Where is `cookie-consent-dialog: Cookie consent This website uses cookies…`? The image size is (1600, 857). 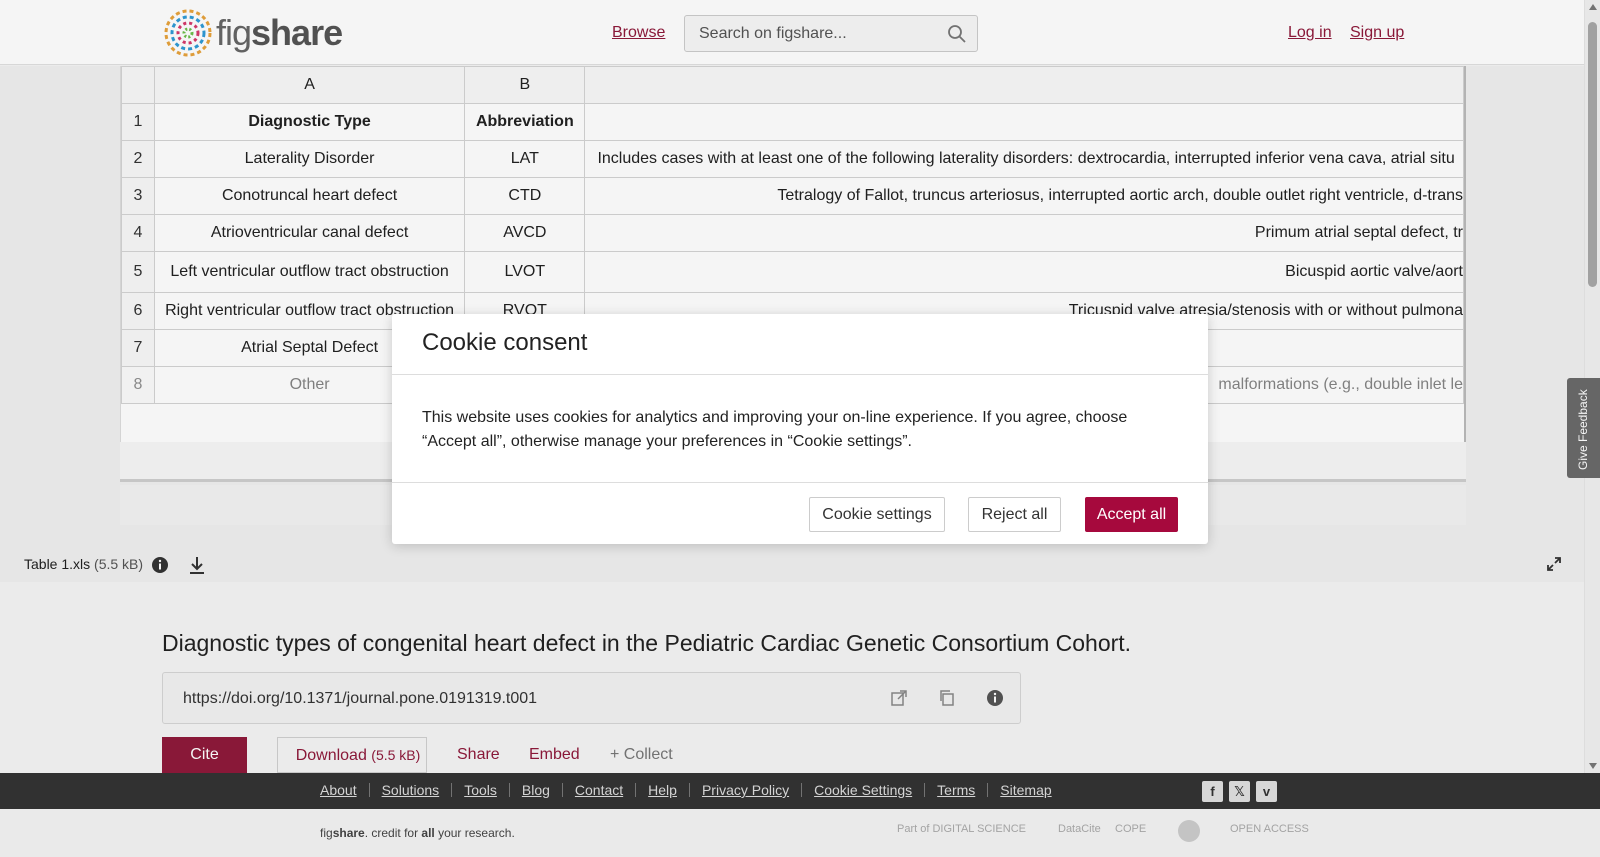 cookie-consent-dialog: Cookie consent This website uses cookies… is located at coordinates (800, 429).